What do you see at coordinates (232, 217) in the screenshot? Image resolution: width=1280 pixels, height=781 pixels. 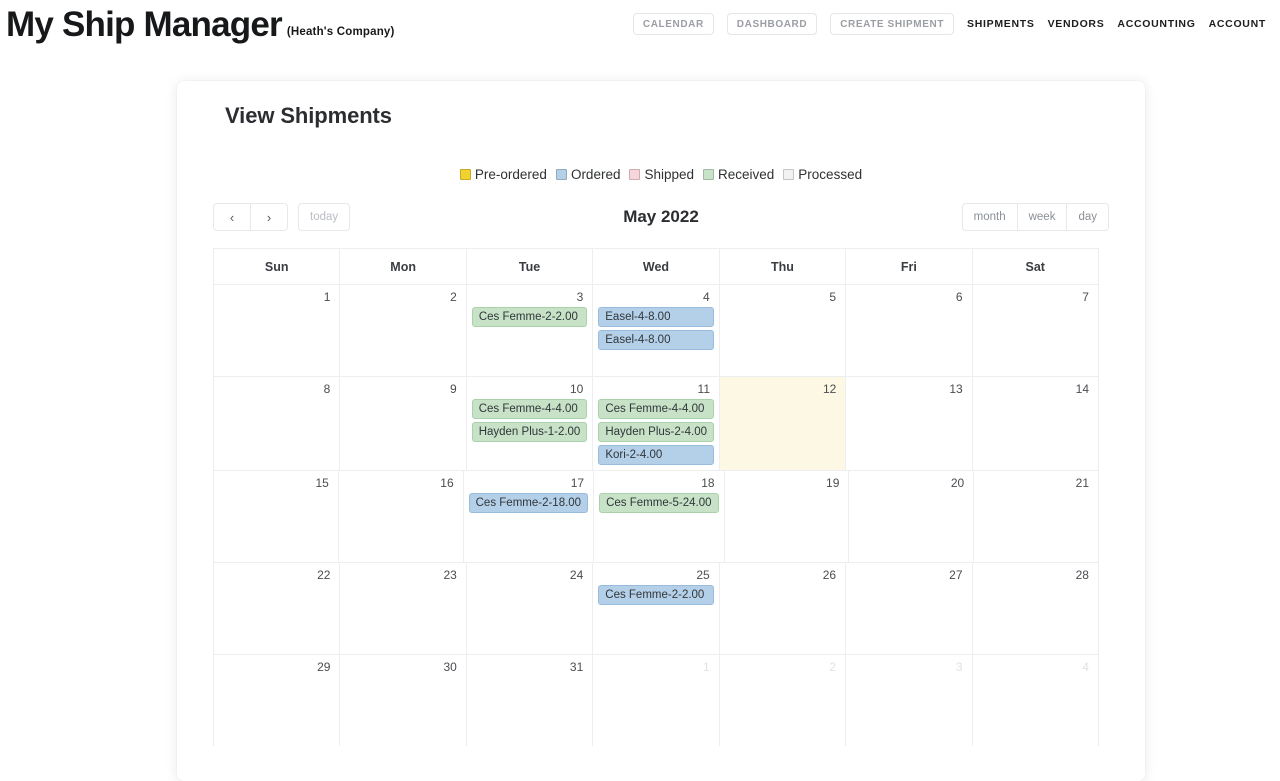 I see `prev-month-button: ‹` at bounding box center [232, 217].